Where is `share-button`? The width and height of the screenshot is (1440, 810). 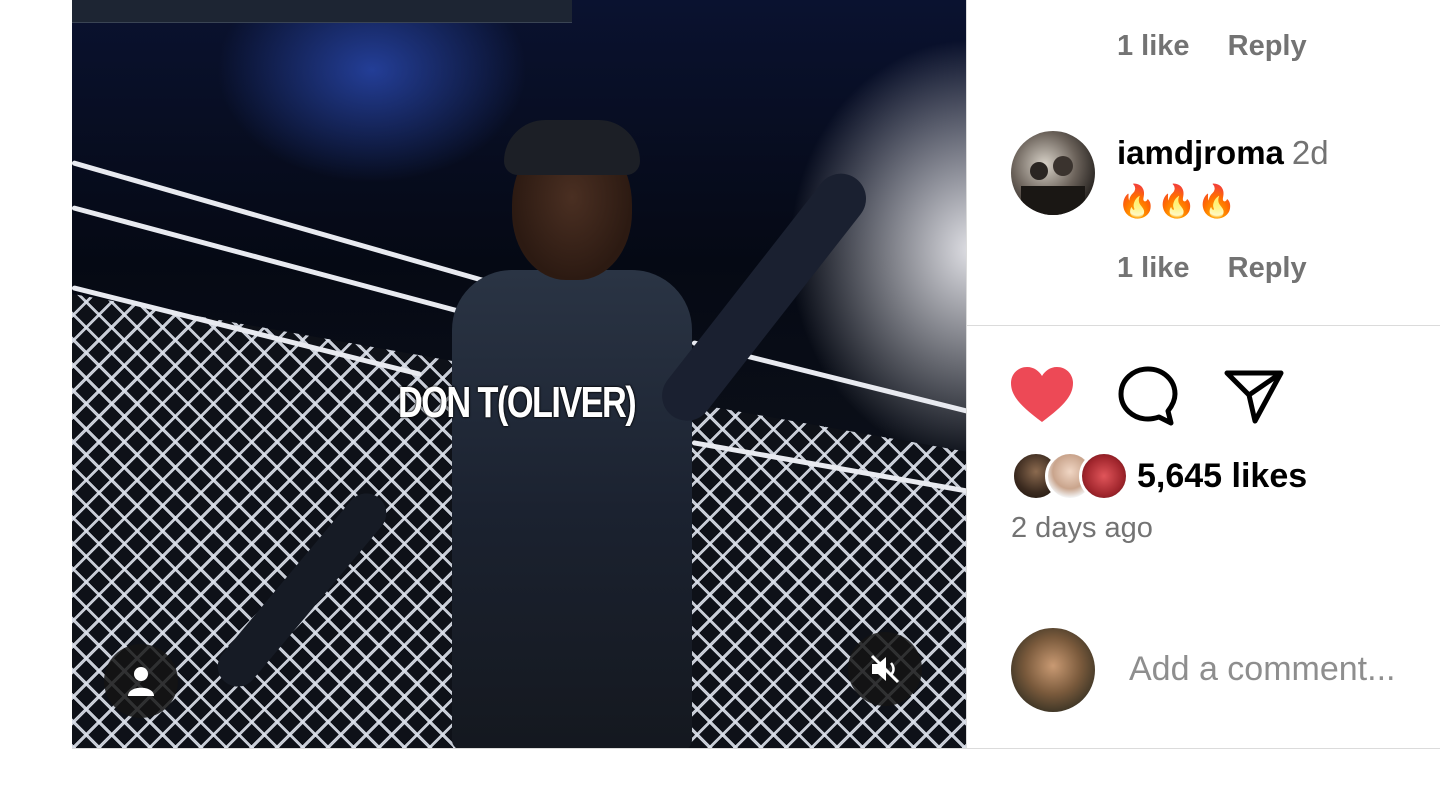
share-button is located at coordinates (1254, 398).